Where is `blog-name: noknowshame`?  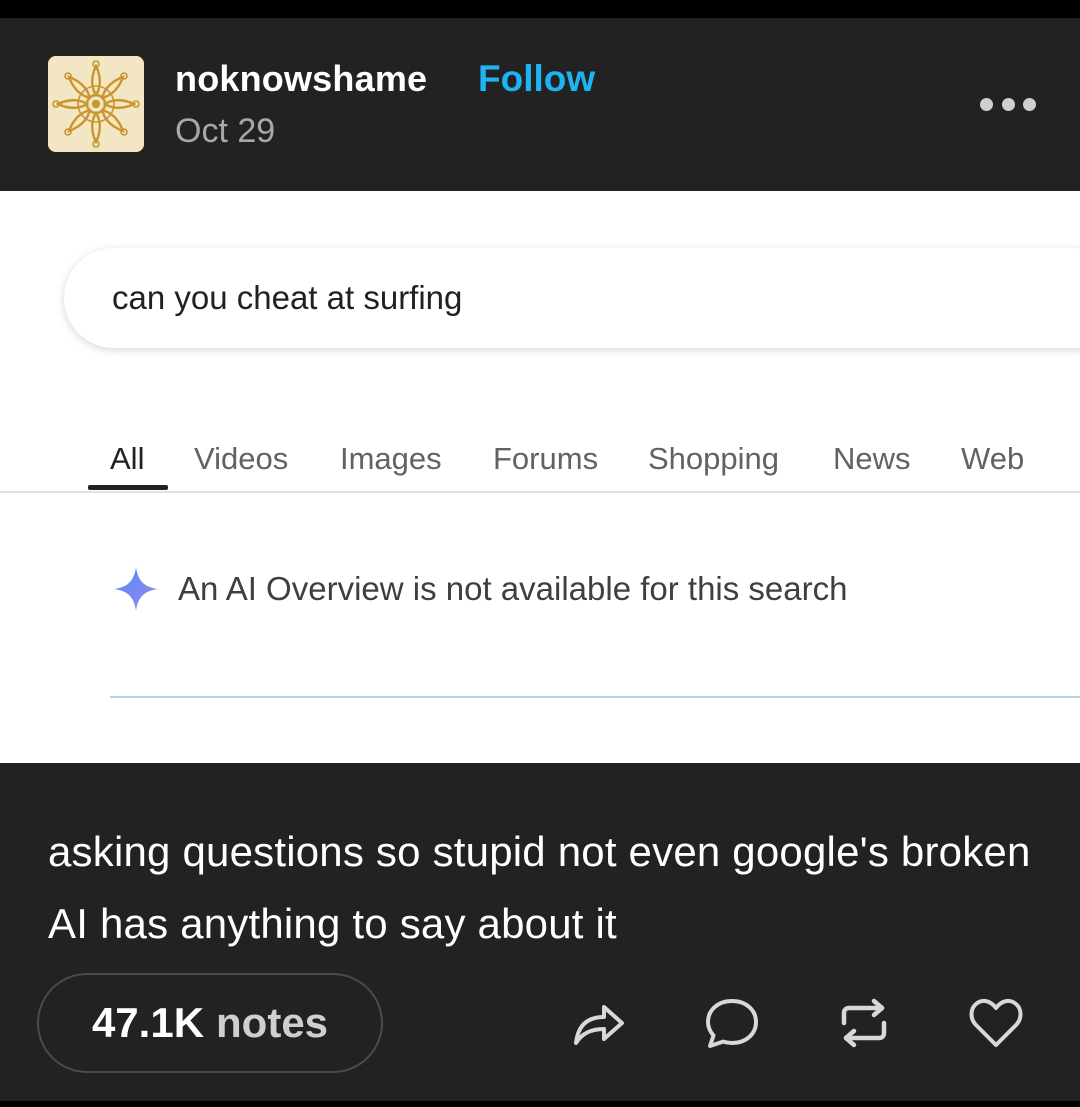
blog-name: noknowshame is located at coordinates (301, 79).